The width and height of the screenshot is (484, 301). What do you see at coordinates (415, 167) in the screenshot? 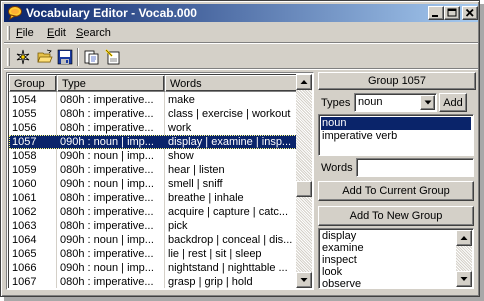
I see `words-input` at bounding box center [415, 167].